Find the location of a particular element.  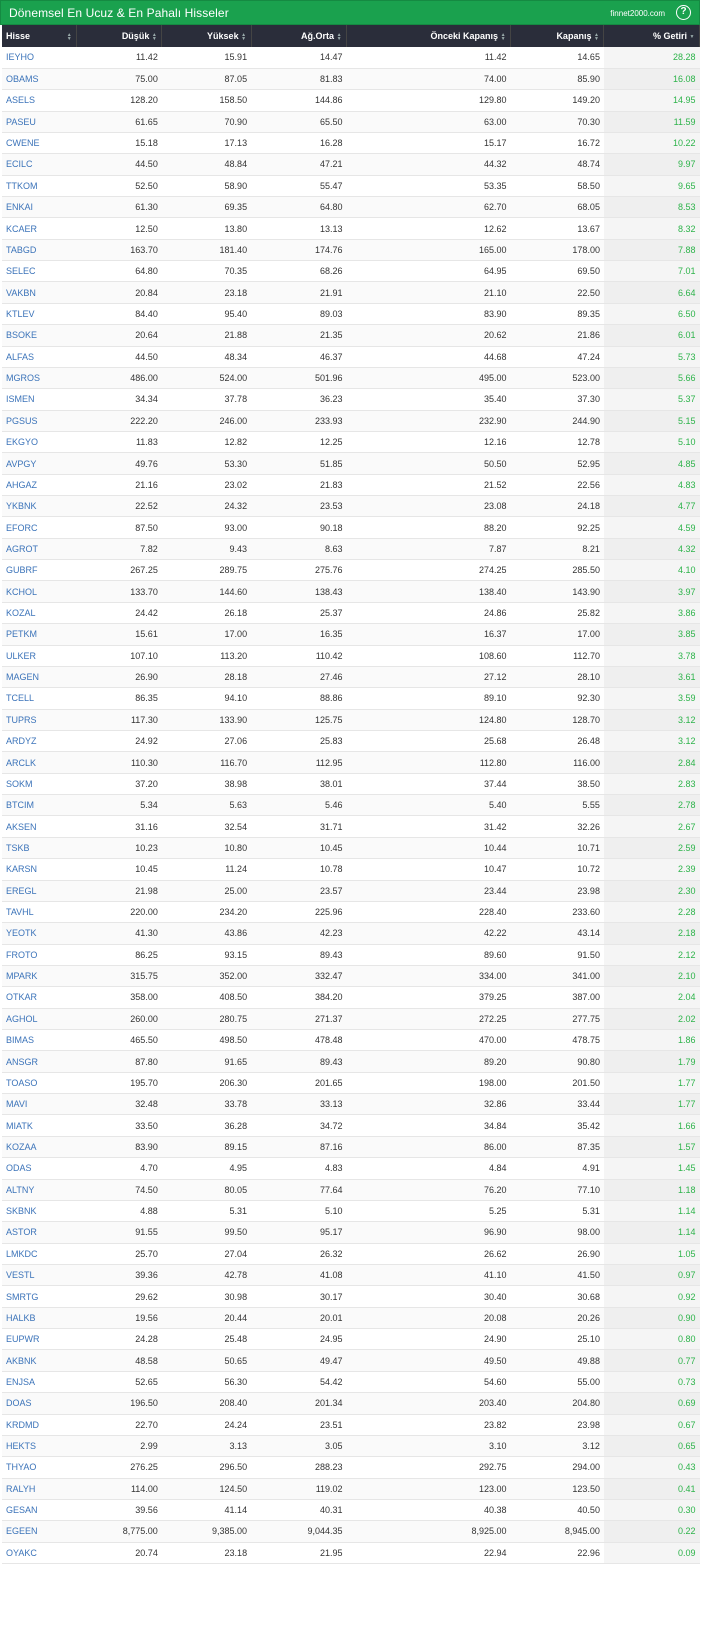

table-row: ENJSA 52.65 56.30 54.42 54.60 55.00 0.73 is located at coordinates (351, 1382).